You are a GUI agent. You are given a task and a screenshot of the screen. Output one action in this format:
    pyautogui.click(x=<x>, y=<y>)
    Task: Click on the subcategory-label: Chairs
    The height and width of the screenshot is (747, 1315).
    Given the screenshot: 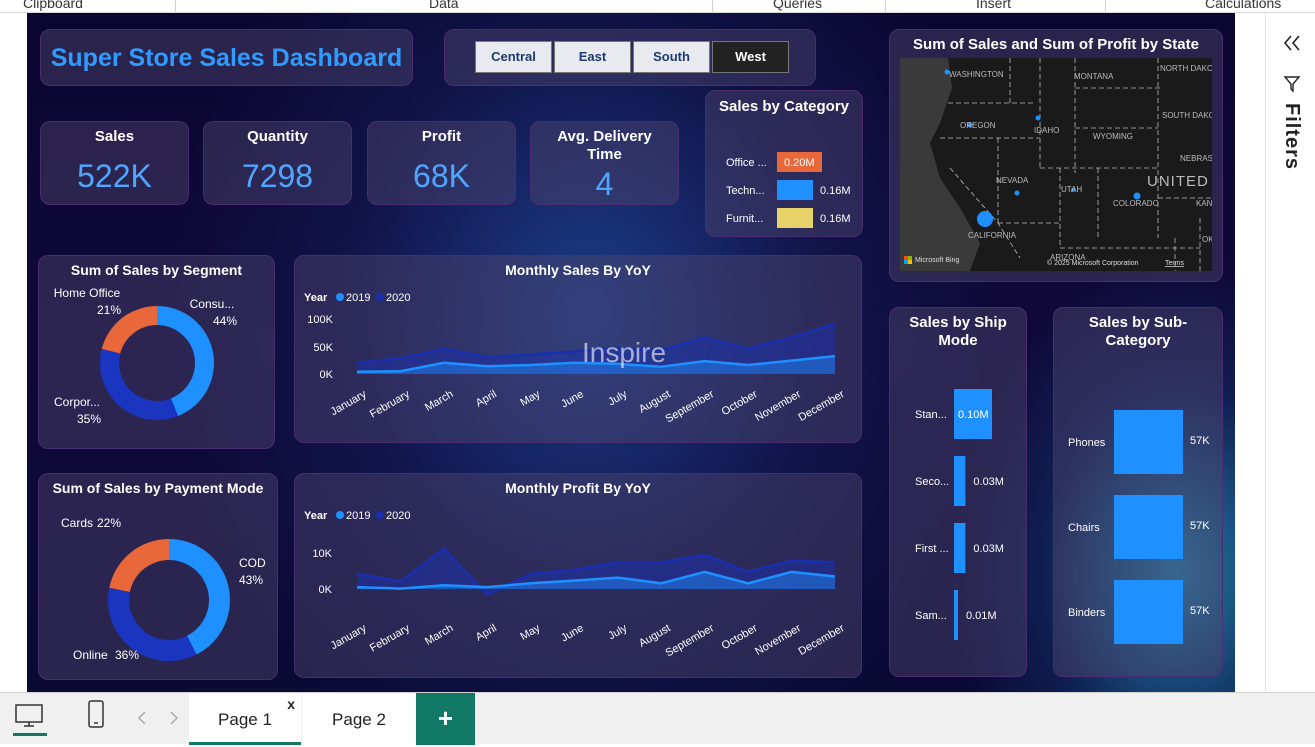 What is the action you would take?
    pyautogui.click(x=1084, y=528)
    